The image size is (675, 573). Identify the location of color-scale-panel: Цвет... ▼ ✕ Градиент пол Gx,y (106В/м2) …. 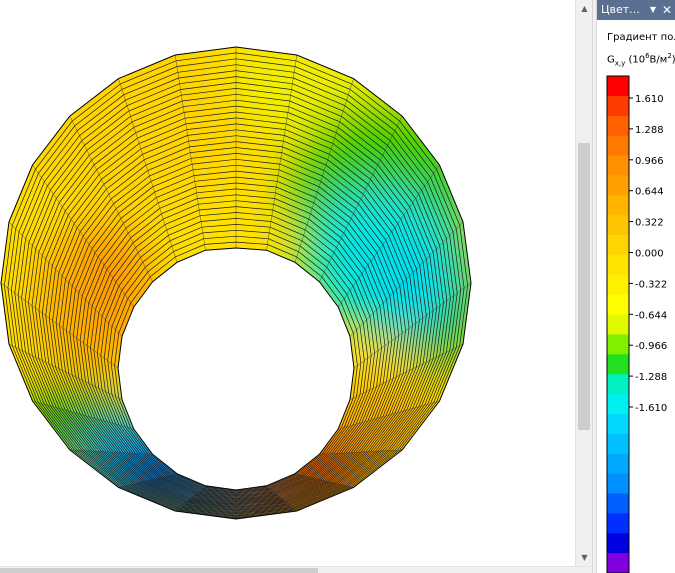
(636, 286).